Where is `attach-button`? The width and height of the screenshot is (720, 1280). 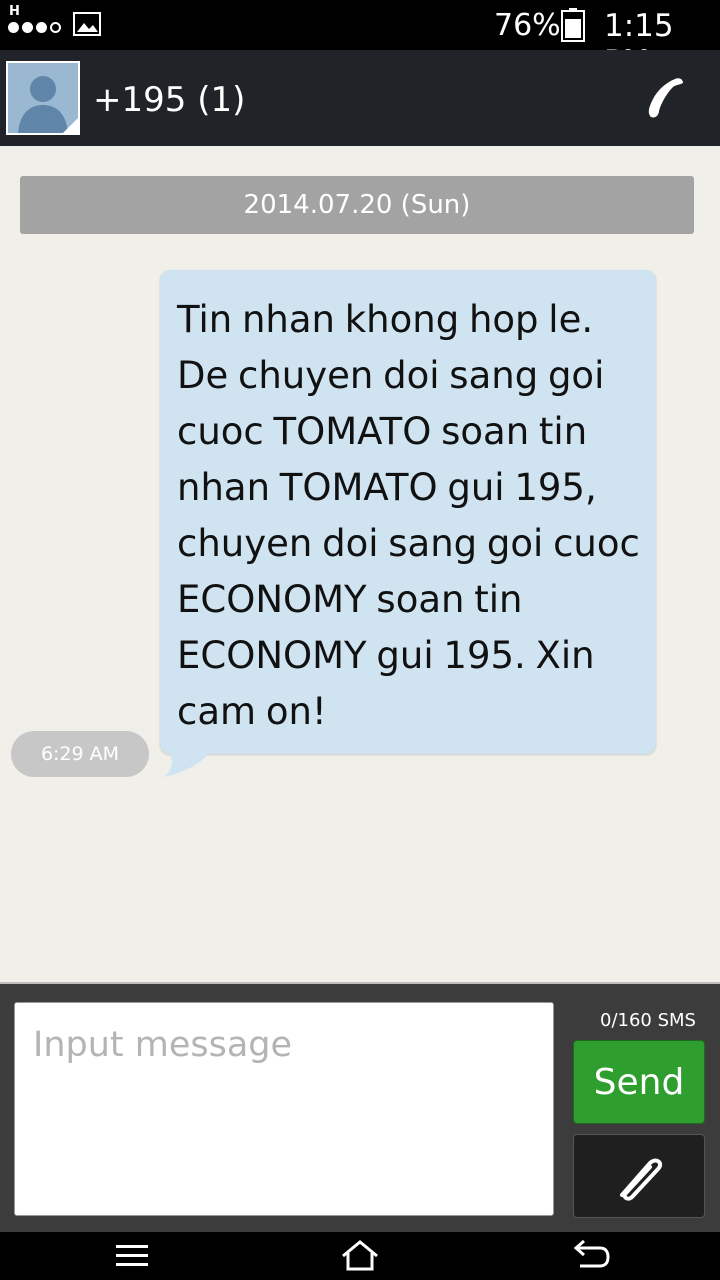
attach-button is located at coordinates (639, 1176).